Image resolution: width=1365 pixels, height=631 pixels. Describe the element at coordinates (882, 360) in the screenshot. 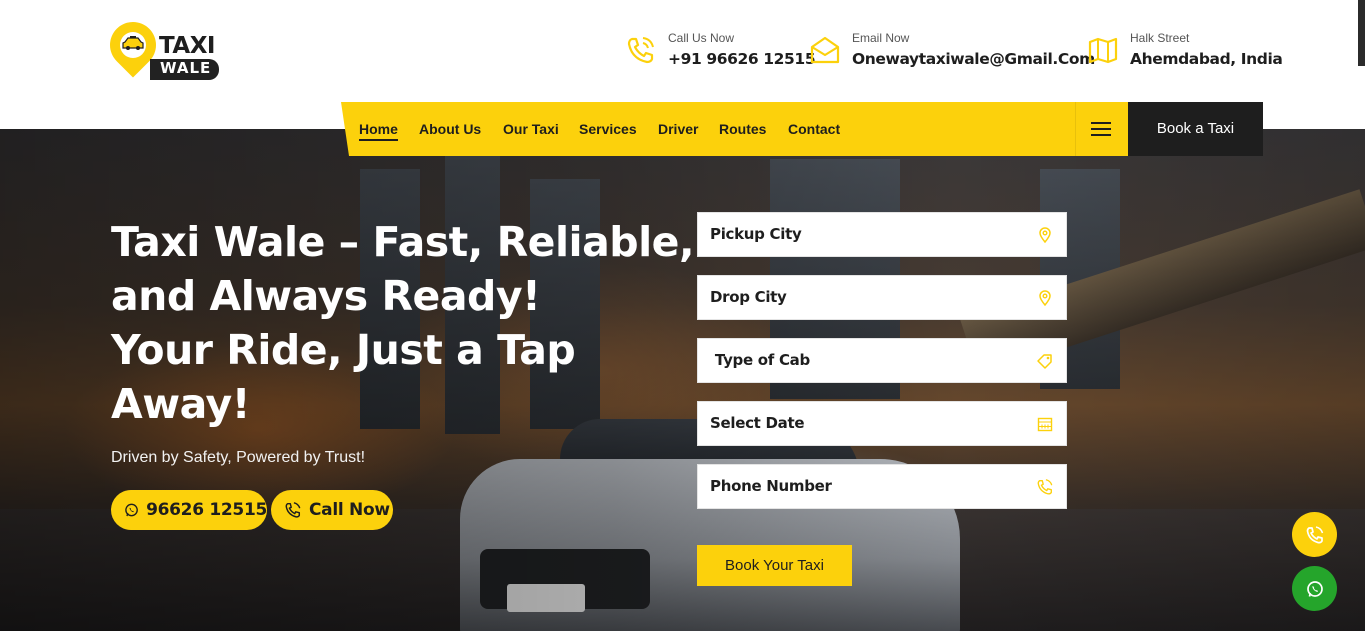

I see `cab-type-select: Type of Cab` at that location.